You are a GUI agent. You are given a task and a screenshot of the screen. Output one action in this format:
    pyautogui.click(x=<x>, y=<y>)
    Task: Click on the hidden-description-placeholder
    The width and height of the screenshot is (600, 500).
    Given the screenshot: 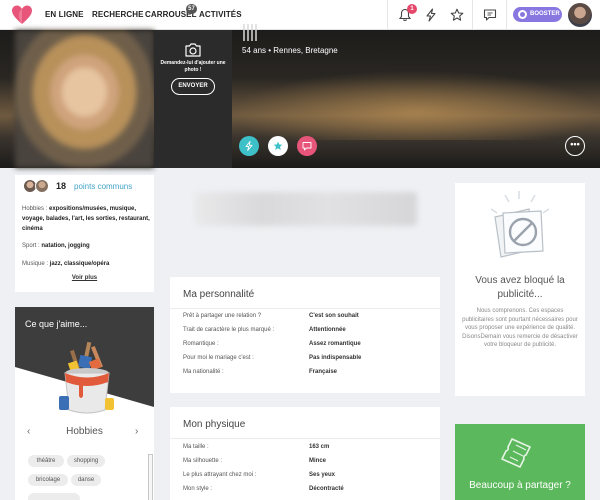 What is the action you would take?
    pyautogui.click(x=306, y=209)
    